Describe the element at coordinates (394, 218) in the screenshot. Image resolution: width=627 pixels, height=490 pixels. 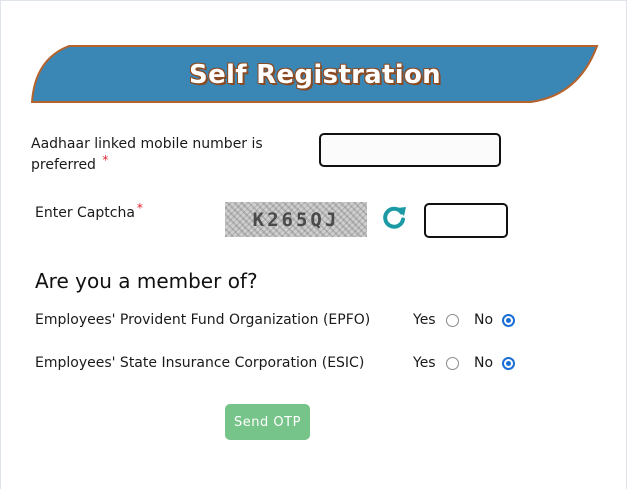
I see `refresh-icon` at that location.